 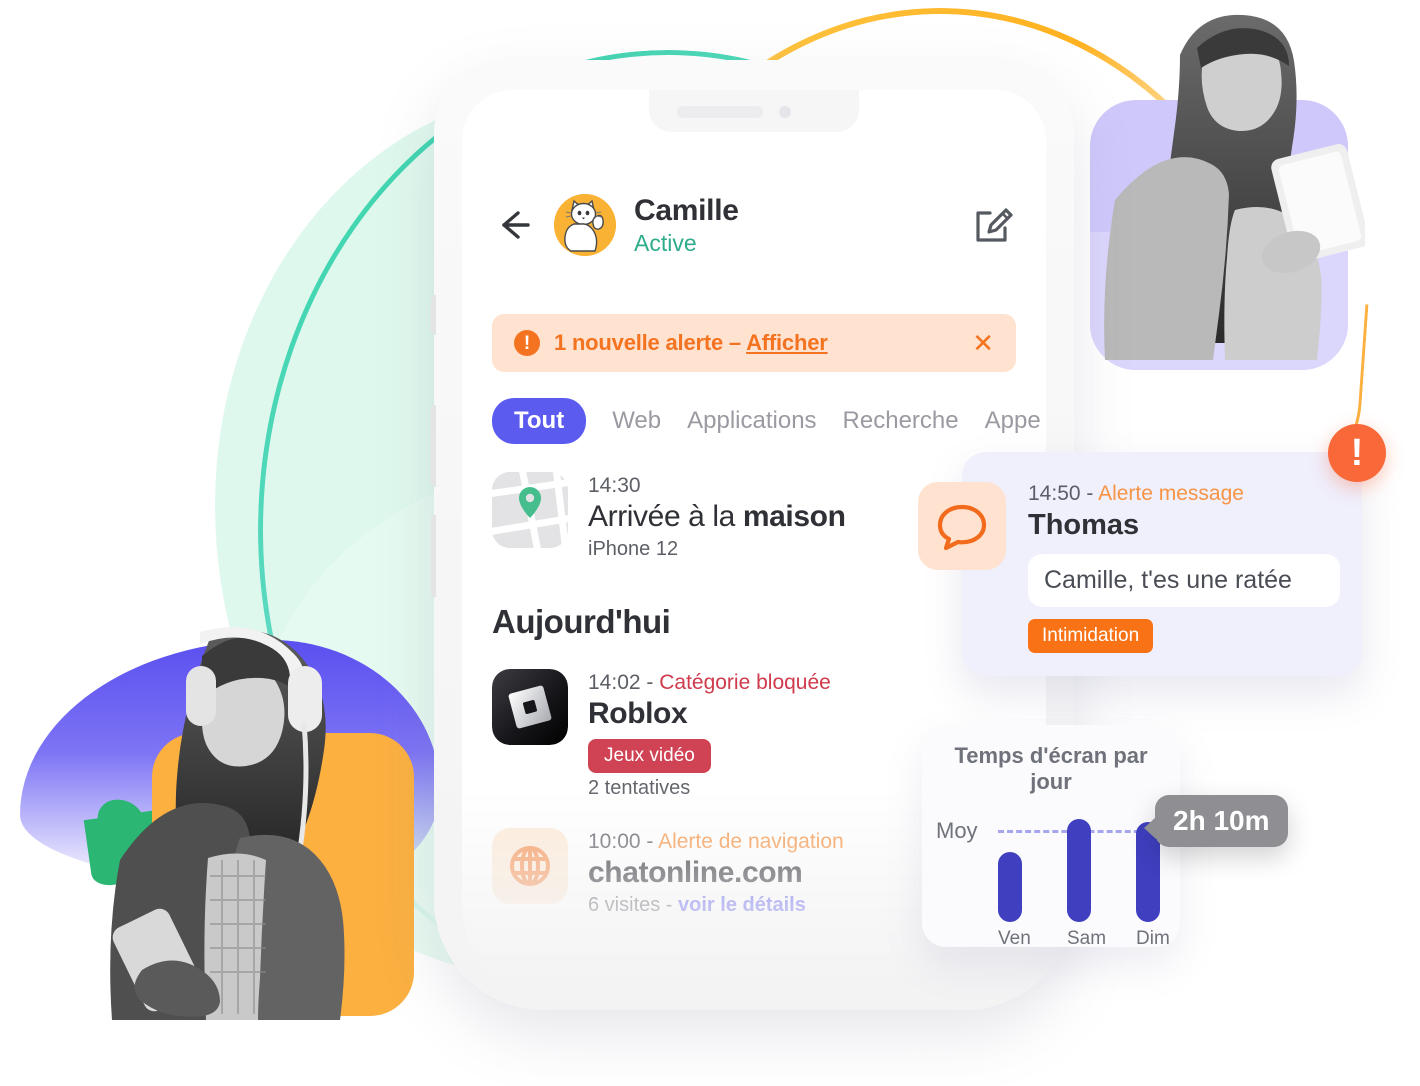 What do you see at coordinates (614, 485) in the screenshot?
I see `location-time: 14:30` at bounding box center [614, 485].